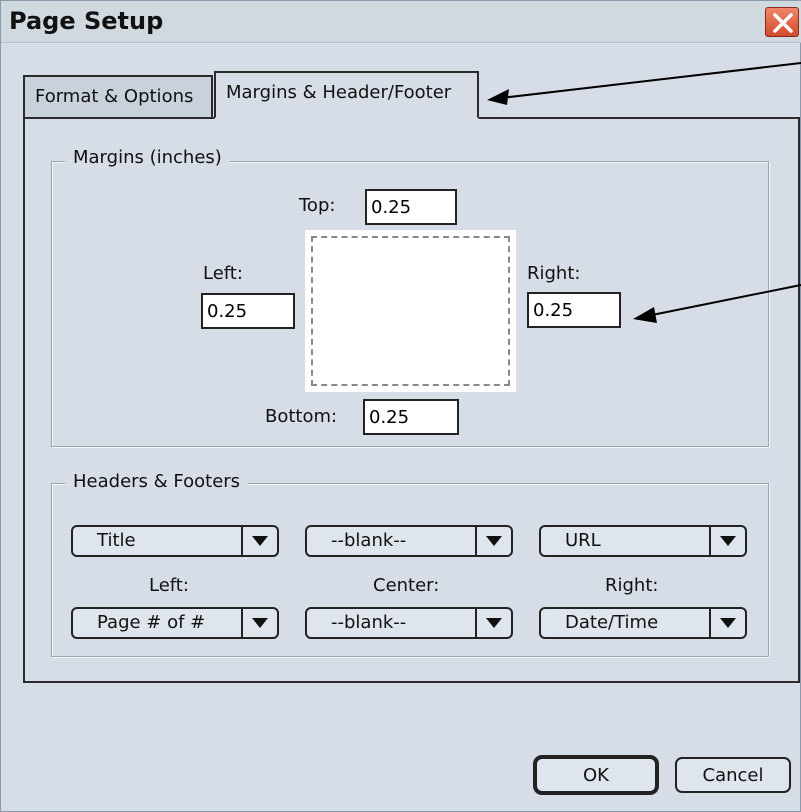  I want to click on annotation-arrows, so click(644, 192).